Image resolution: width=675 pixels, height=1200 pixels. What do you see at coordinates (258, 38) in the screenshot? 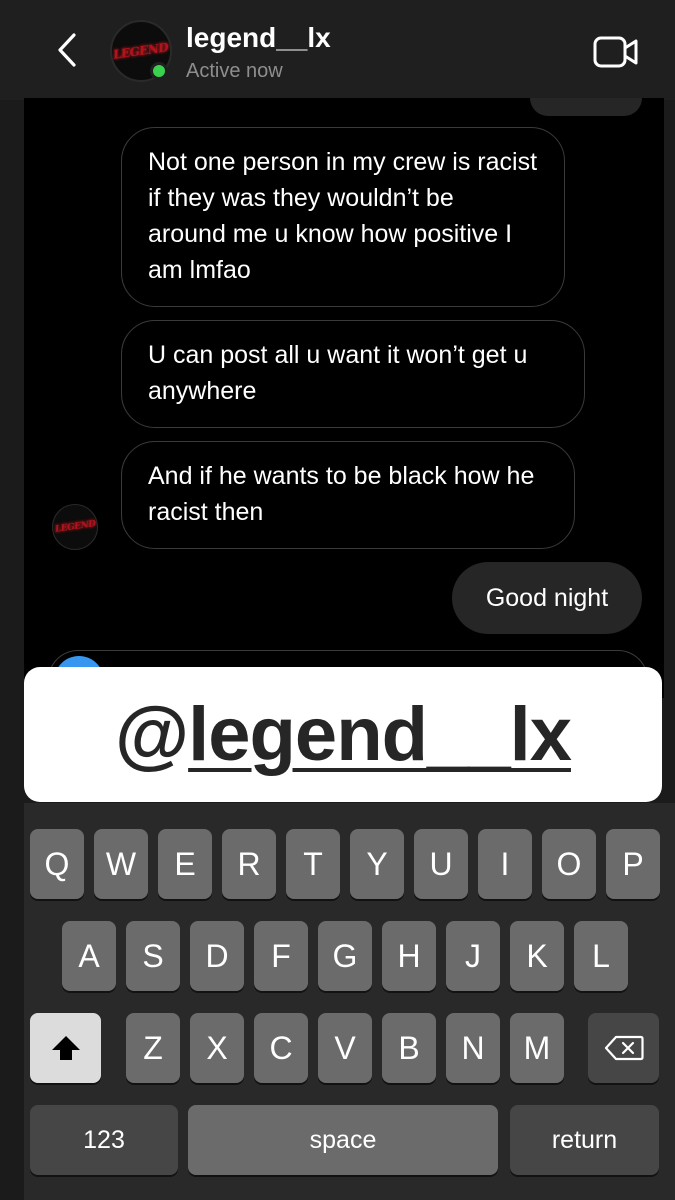
I see `contact-username: legend__lx` at bounding box center [258, 38].